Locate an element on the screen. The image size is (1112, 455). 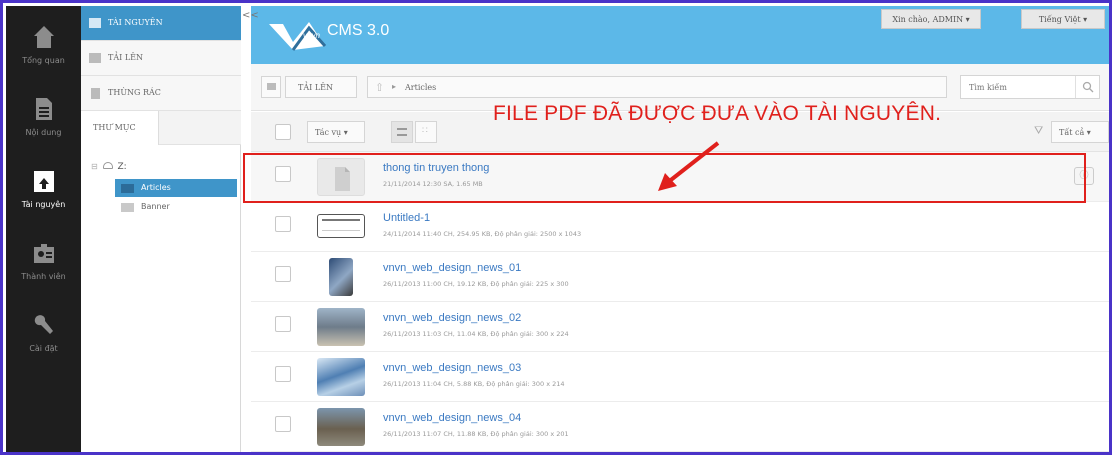
search-icon is located at coordinates (1088, 87).